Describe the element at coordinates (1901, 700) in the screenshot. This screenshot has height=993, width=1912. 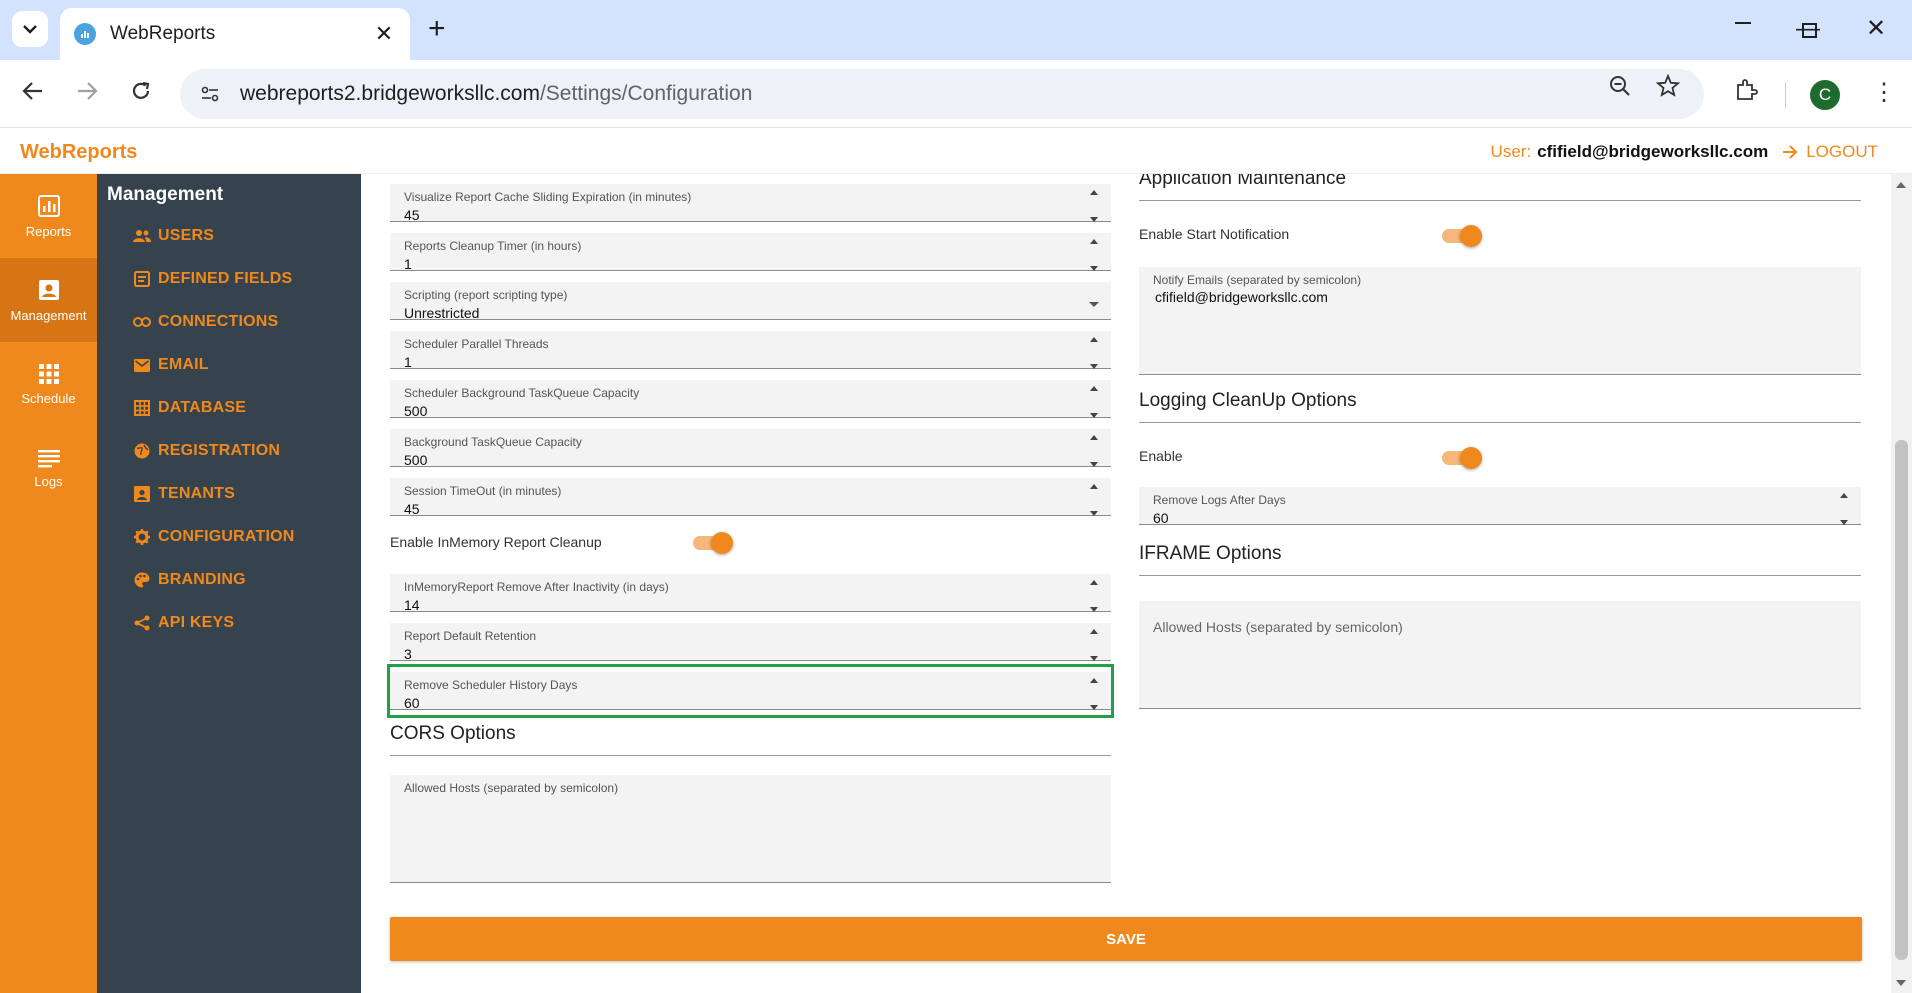
I see `scroll-thumb` at that location.